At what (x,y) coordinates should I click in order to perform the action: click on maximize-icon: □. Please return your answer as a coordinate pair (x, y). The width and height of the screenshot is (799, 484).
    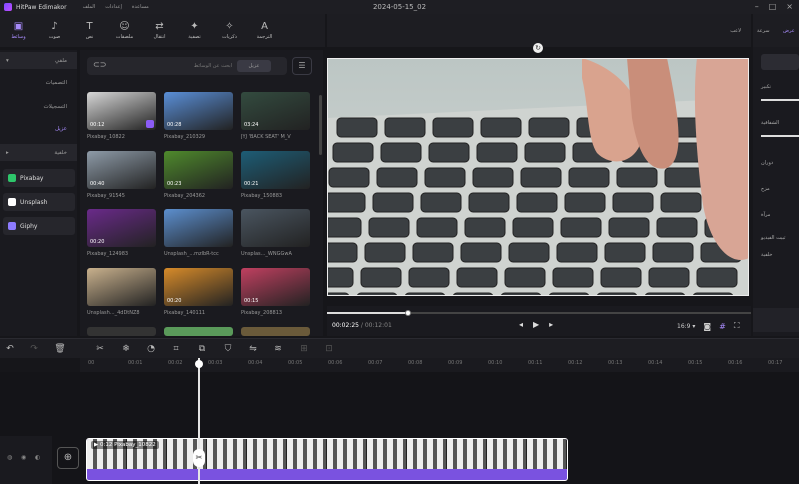
    Looking at the image, I should click on (773, 6).